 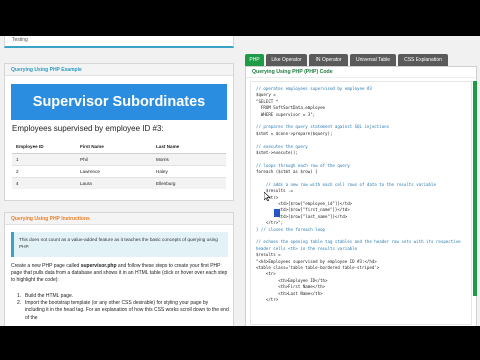 I want to click on code-scrollbar, so click(x=475, y=188).